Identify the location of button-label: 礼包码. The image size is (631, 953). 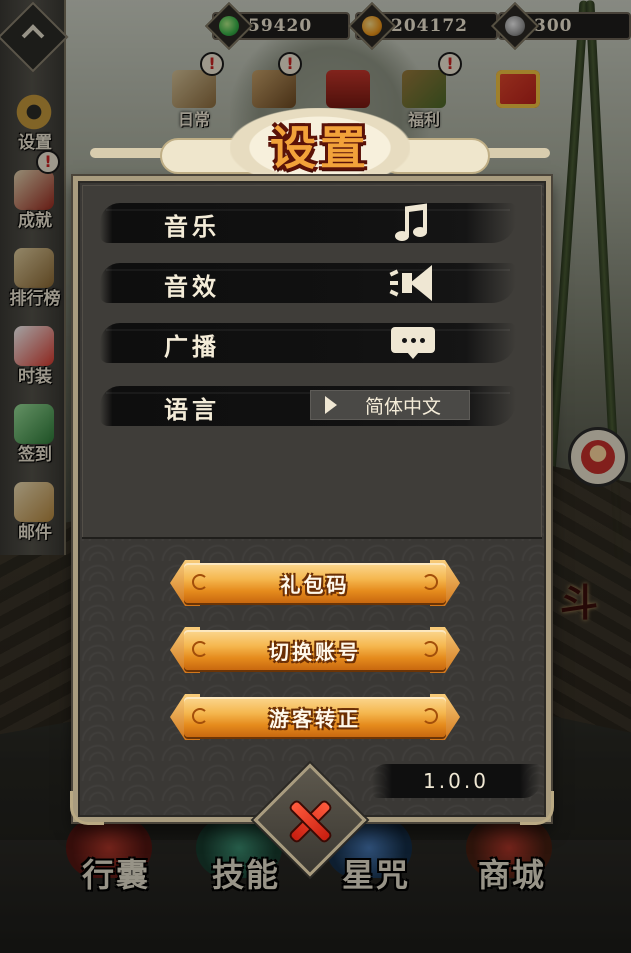
(315, 585).